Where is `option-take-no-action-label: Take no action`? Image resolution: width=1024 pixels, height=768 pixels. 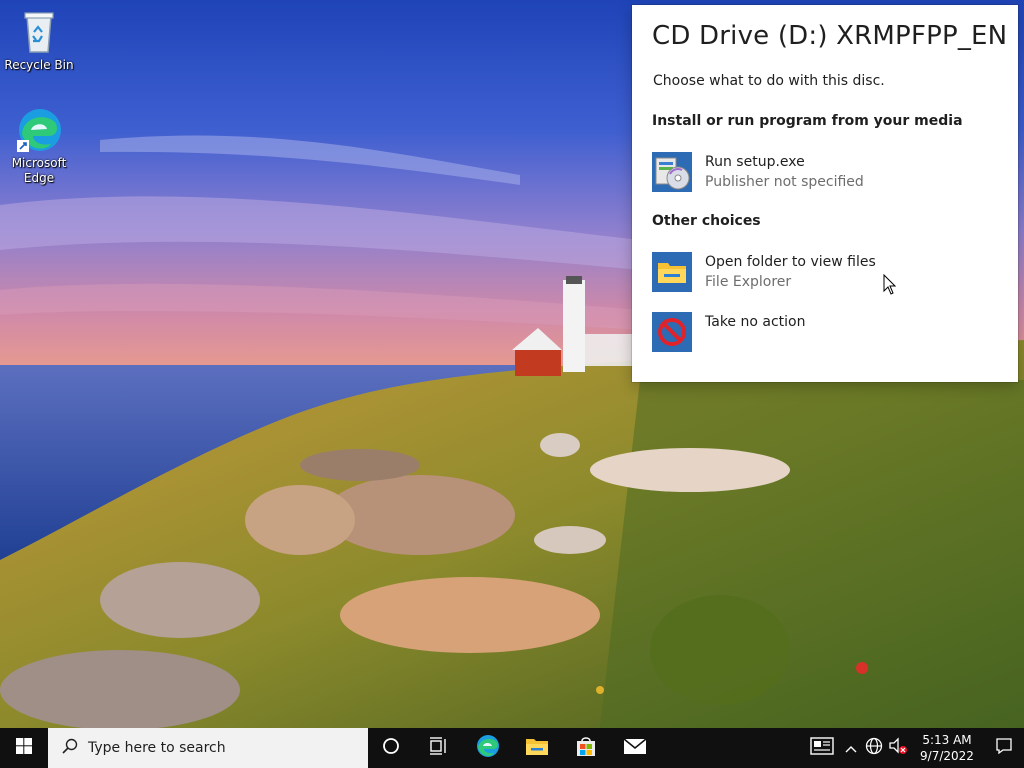 option-take-no-action-label: Take no action is located at coordinates (755, 322).